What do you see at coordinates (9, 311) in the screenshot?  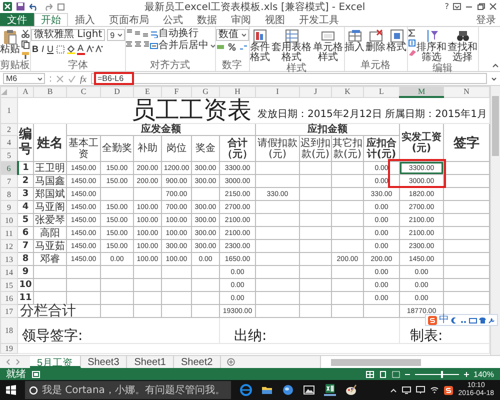 I see `row-header: 17` at bounding box center [9, 311].